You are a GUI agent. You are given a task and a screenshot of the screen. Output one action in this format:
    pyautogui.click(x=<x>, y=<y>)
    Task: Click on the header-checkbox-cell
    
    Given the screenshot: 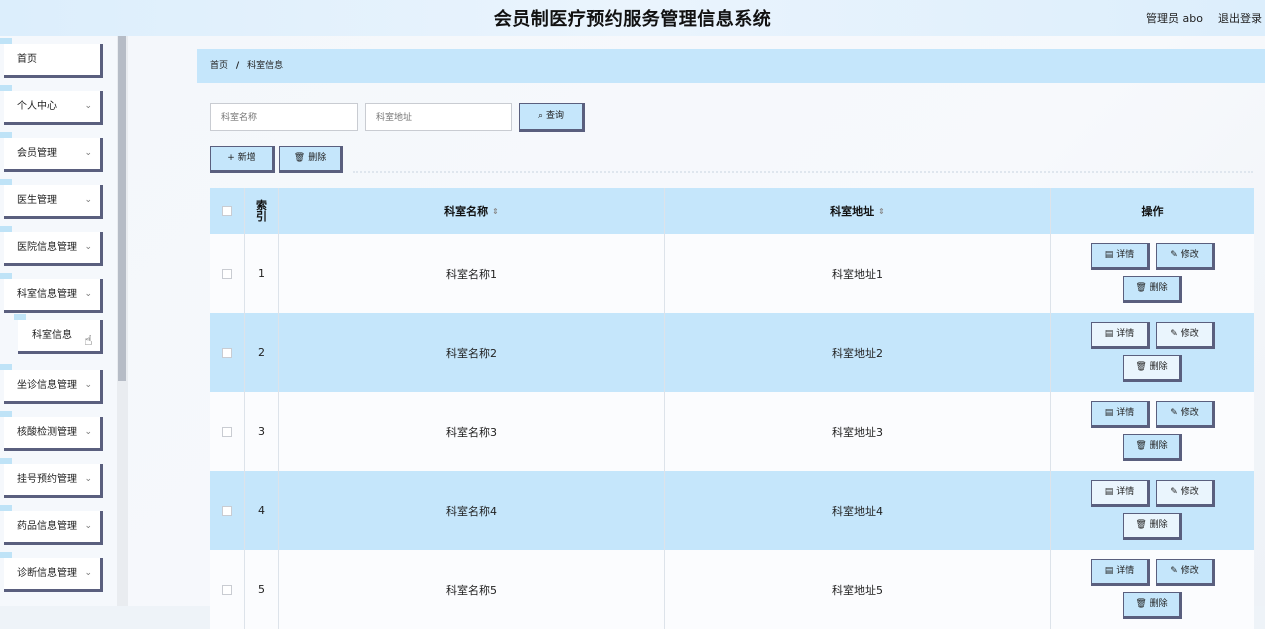 What is the action you would take?
    pyautogui.click(x=227, y=211)
    